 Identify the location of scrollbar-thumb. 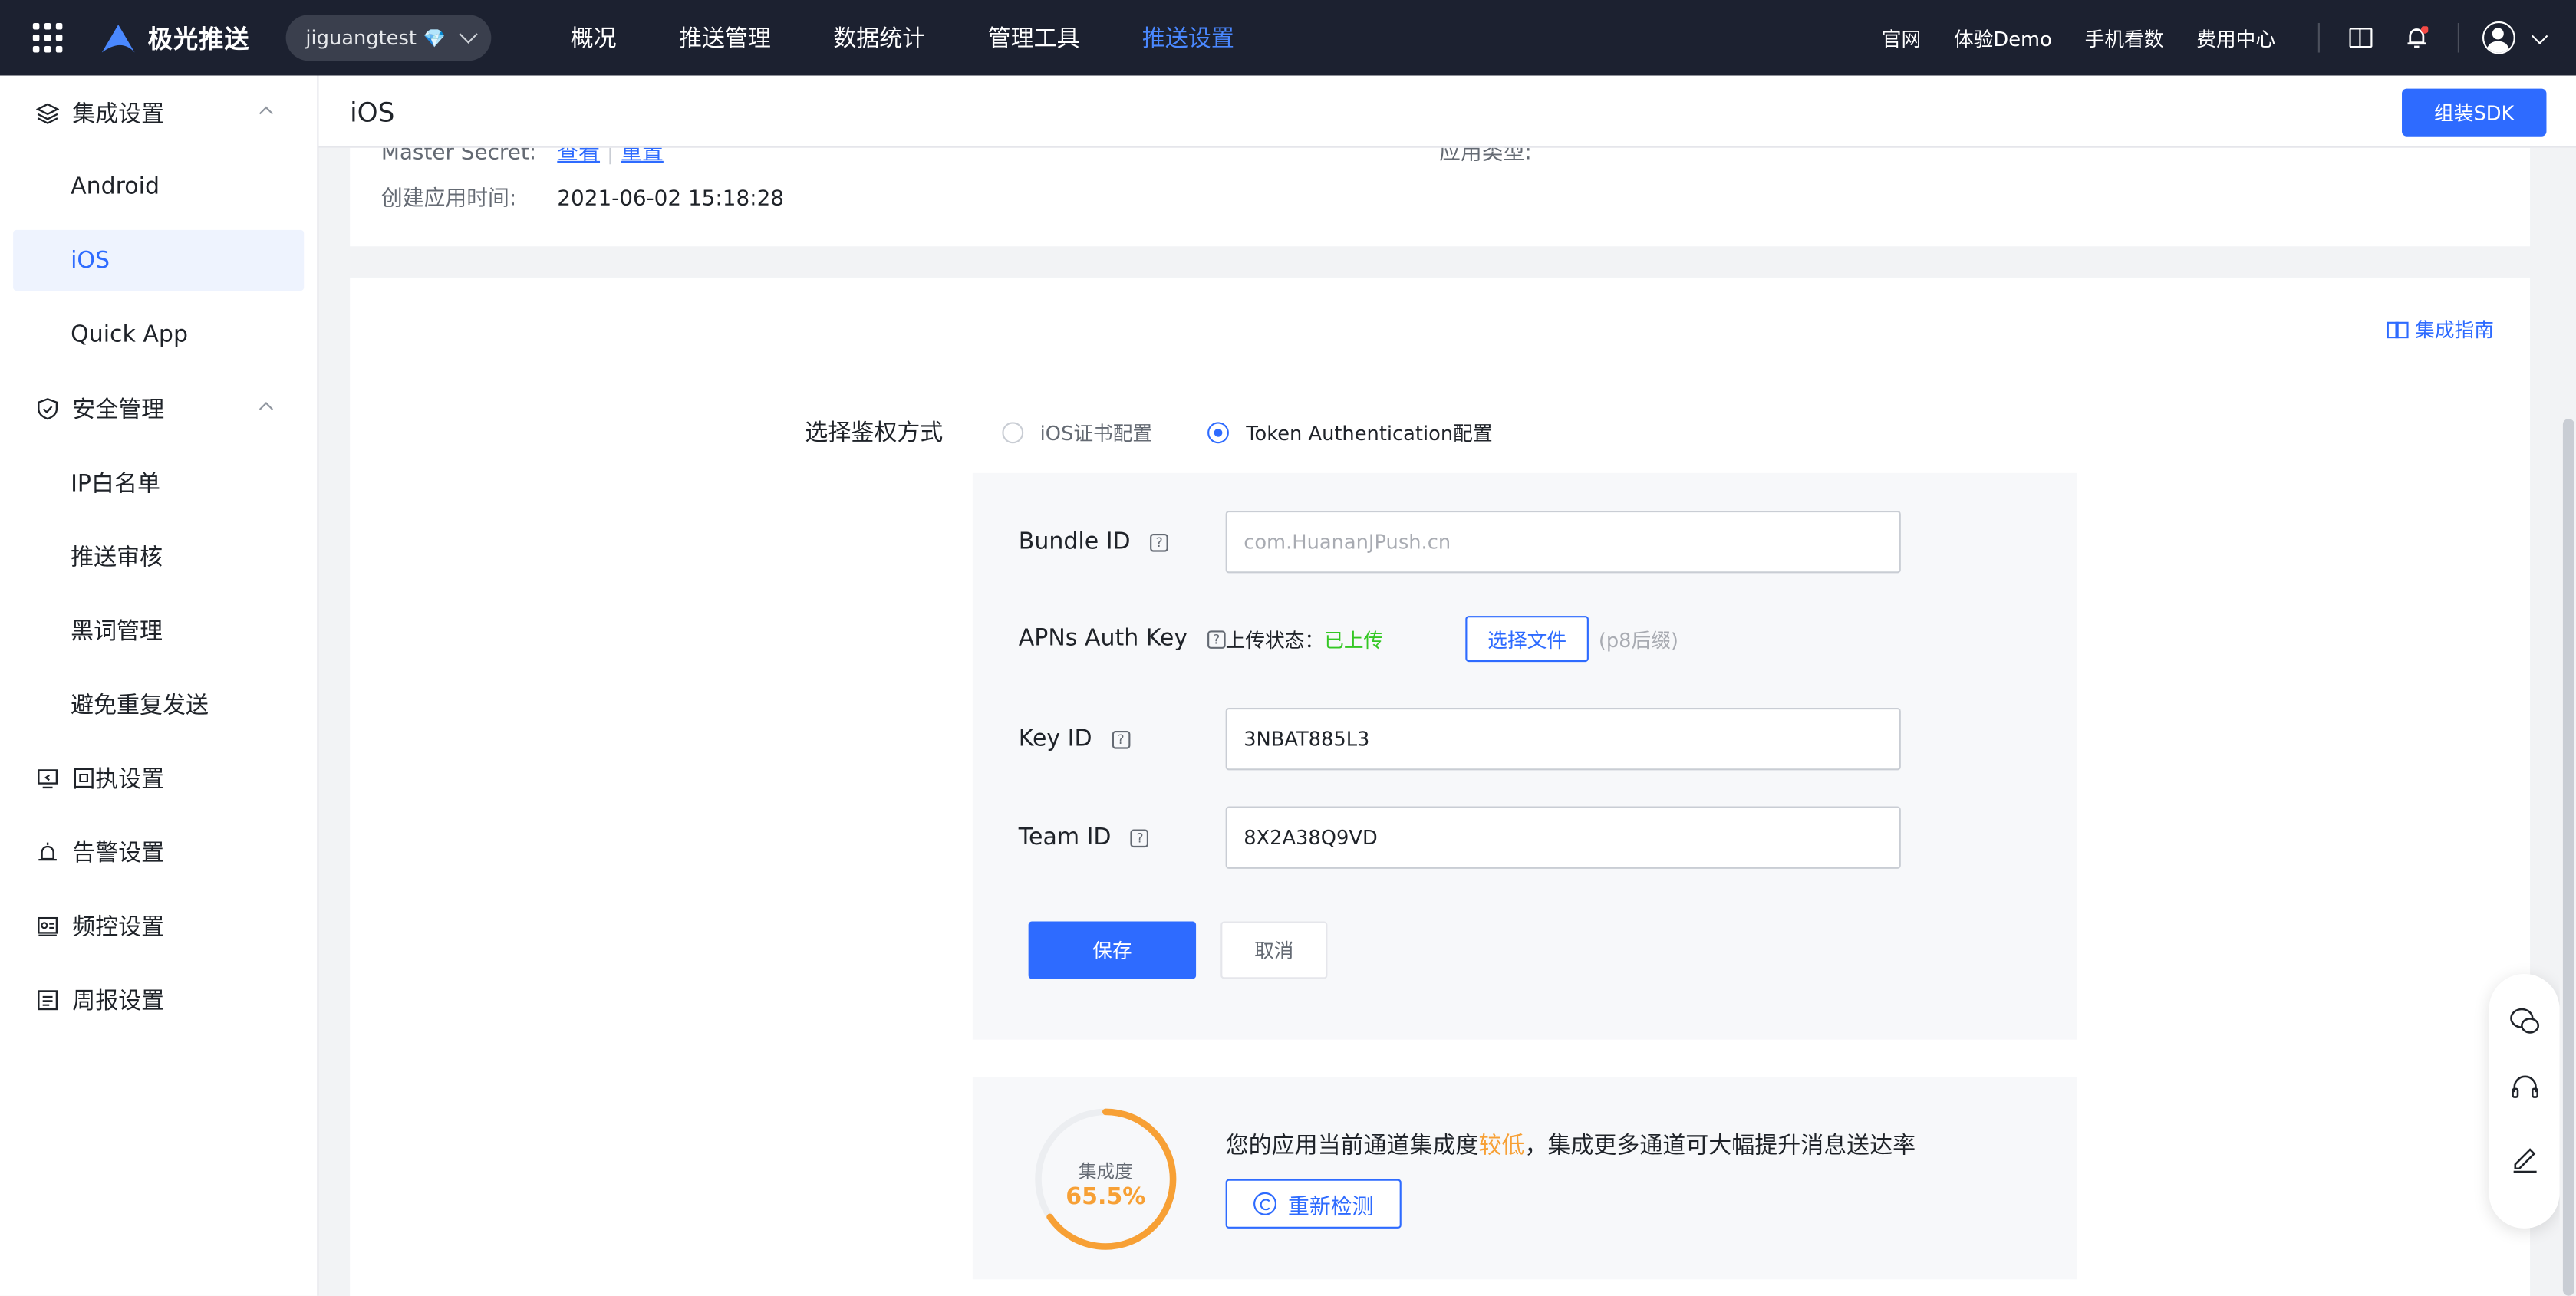
(2568, 857).